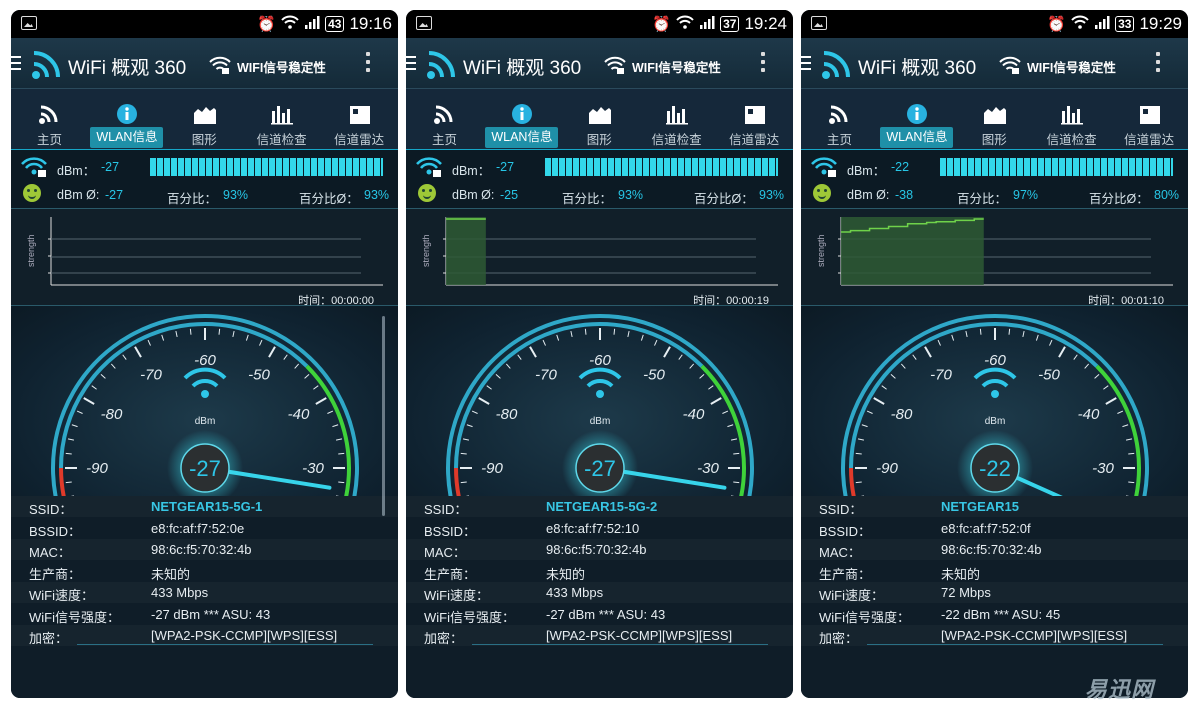 The width and height of the screenshot is (1200, 710). I want to click on signal-metrics: dBm： -27 dBm Ø: -25 百分比： 93% 百分比Ø： 93%, so click(599, 179).